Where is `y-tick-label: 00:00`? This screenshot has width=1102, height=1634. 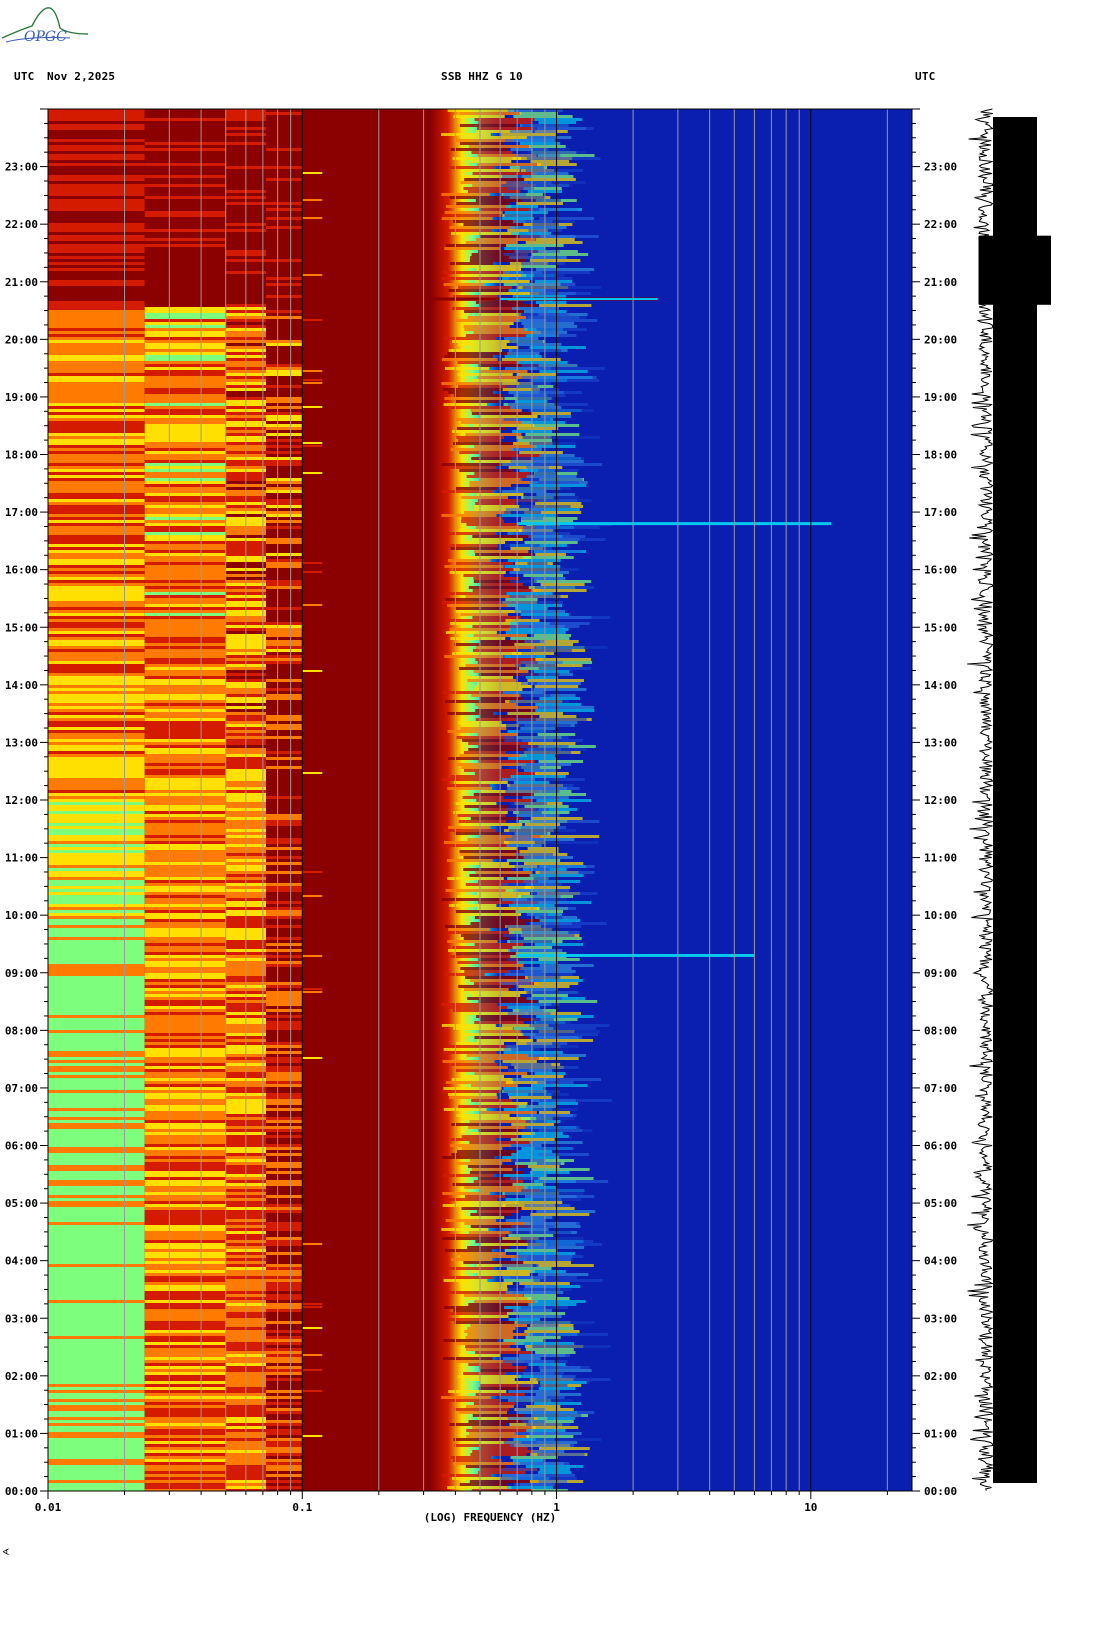
y-tick-label: 00:00 is located at coordinates (940, 1491).